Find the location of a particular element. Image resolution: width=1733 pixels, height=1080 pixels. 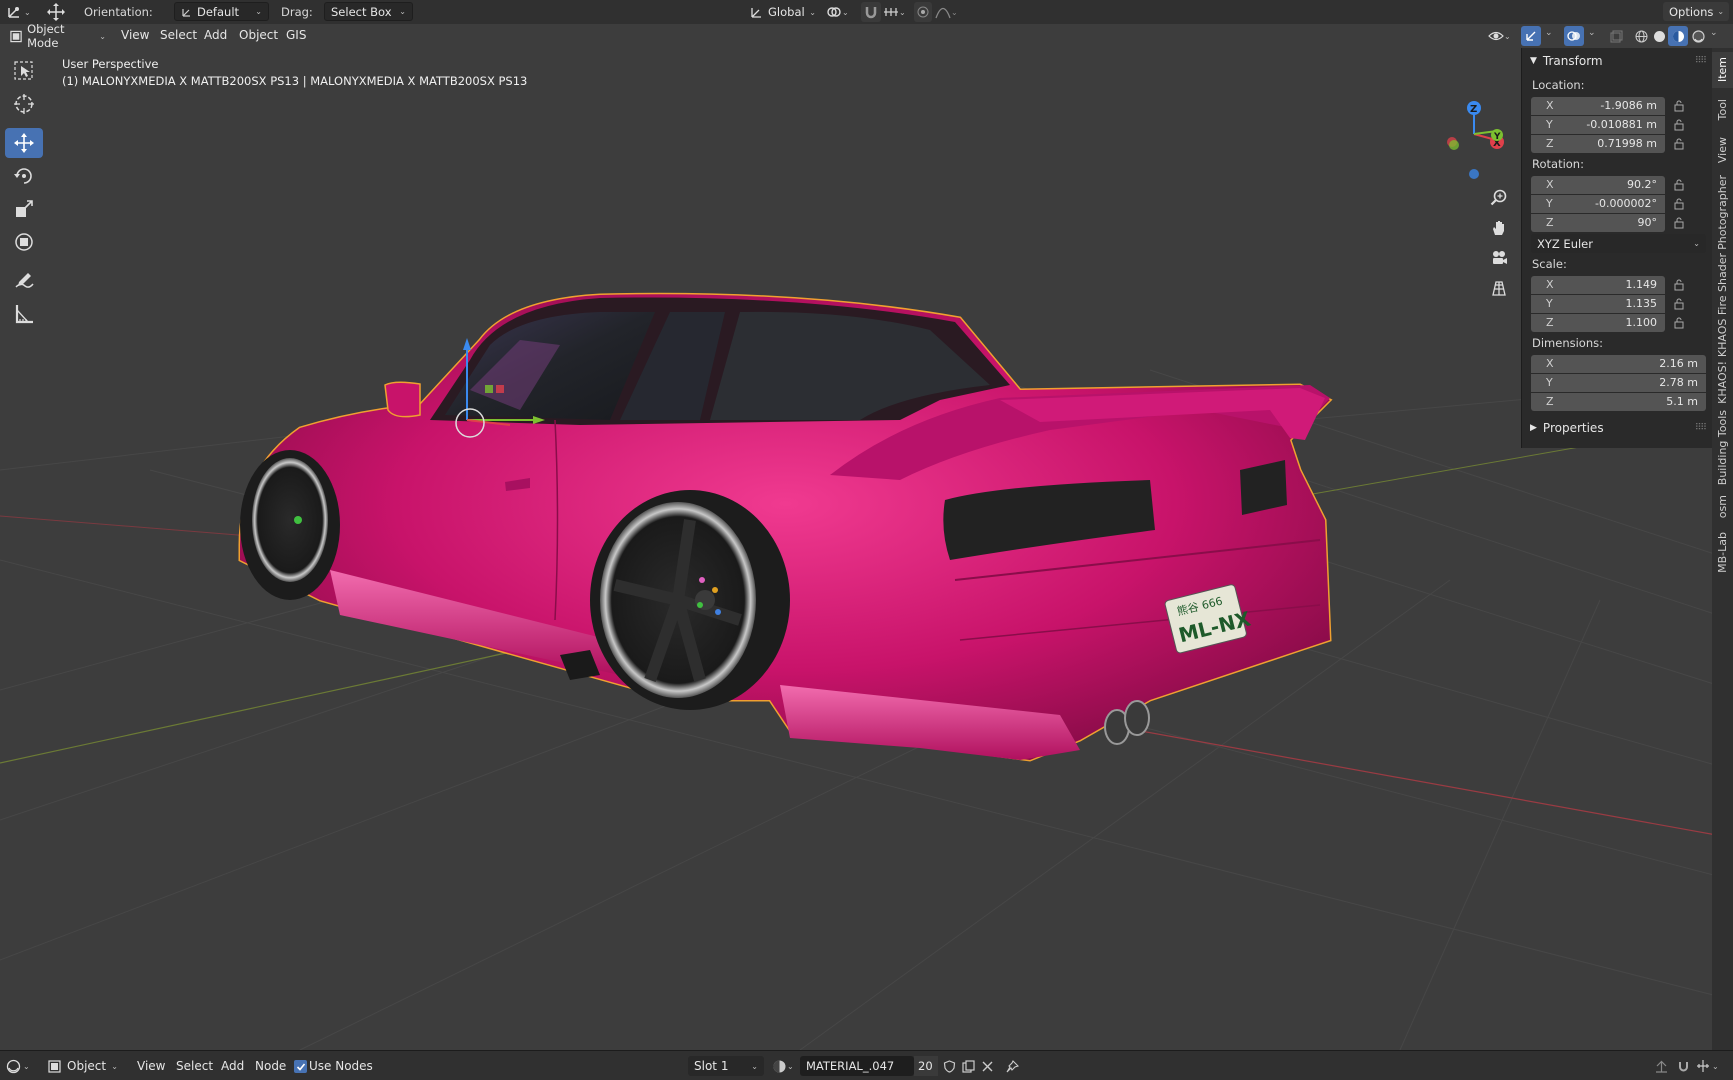

dimensions-z-value: 5.1 m is located at coordinates (1682, 401).